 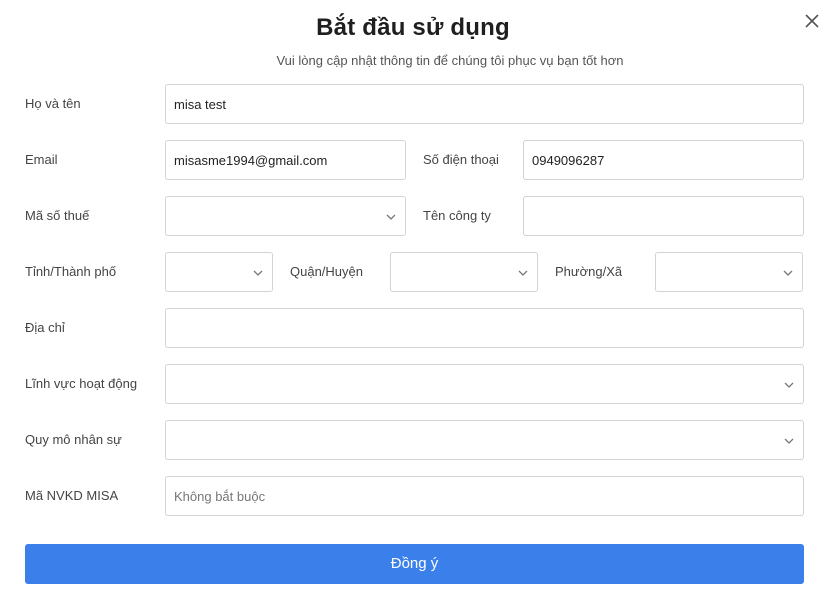 I want to click on tax-code-label: Mã số thuế, so click(x=57, y=215).